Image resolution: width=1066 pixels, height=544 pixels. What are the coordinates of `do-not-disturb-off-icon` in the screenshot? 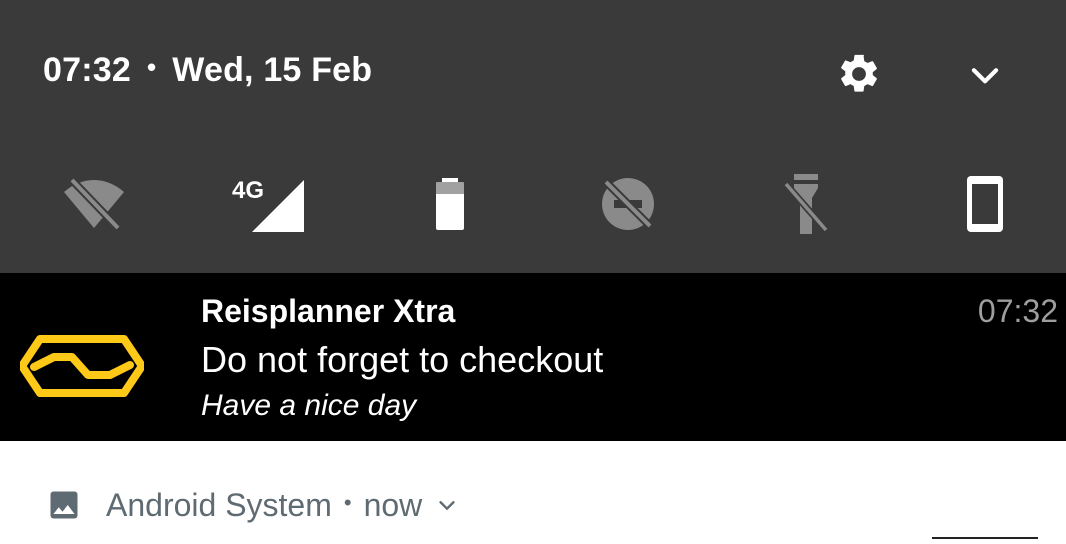 It's located at (628, 204).